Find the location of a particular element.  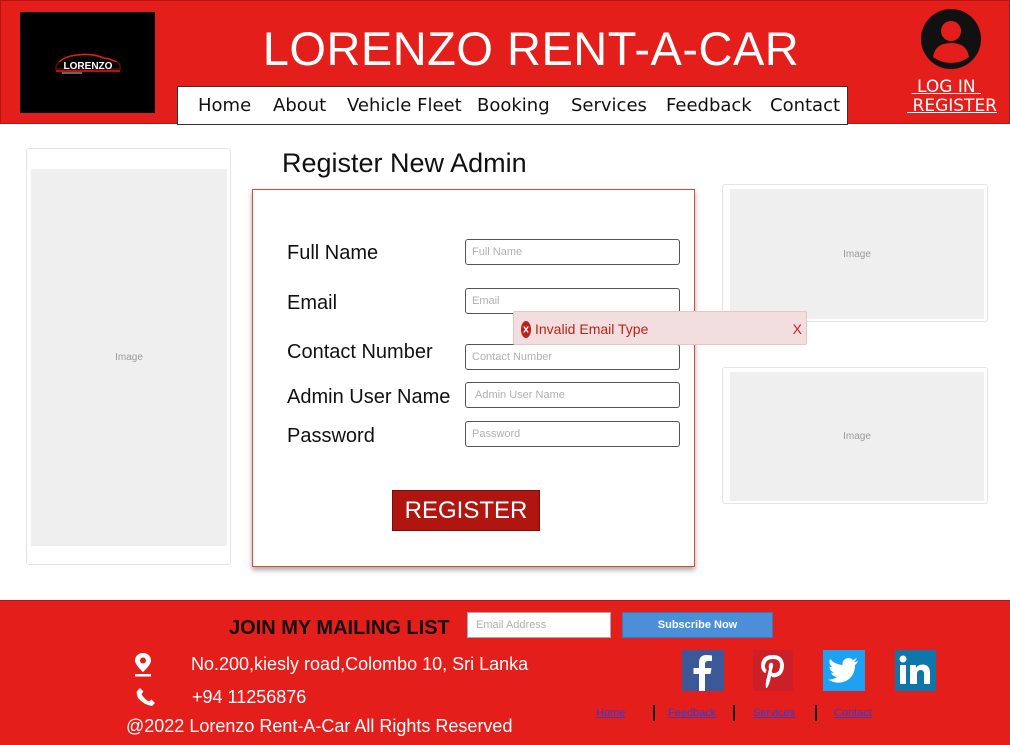

close-icon: X is located at coordinates (797, 329).